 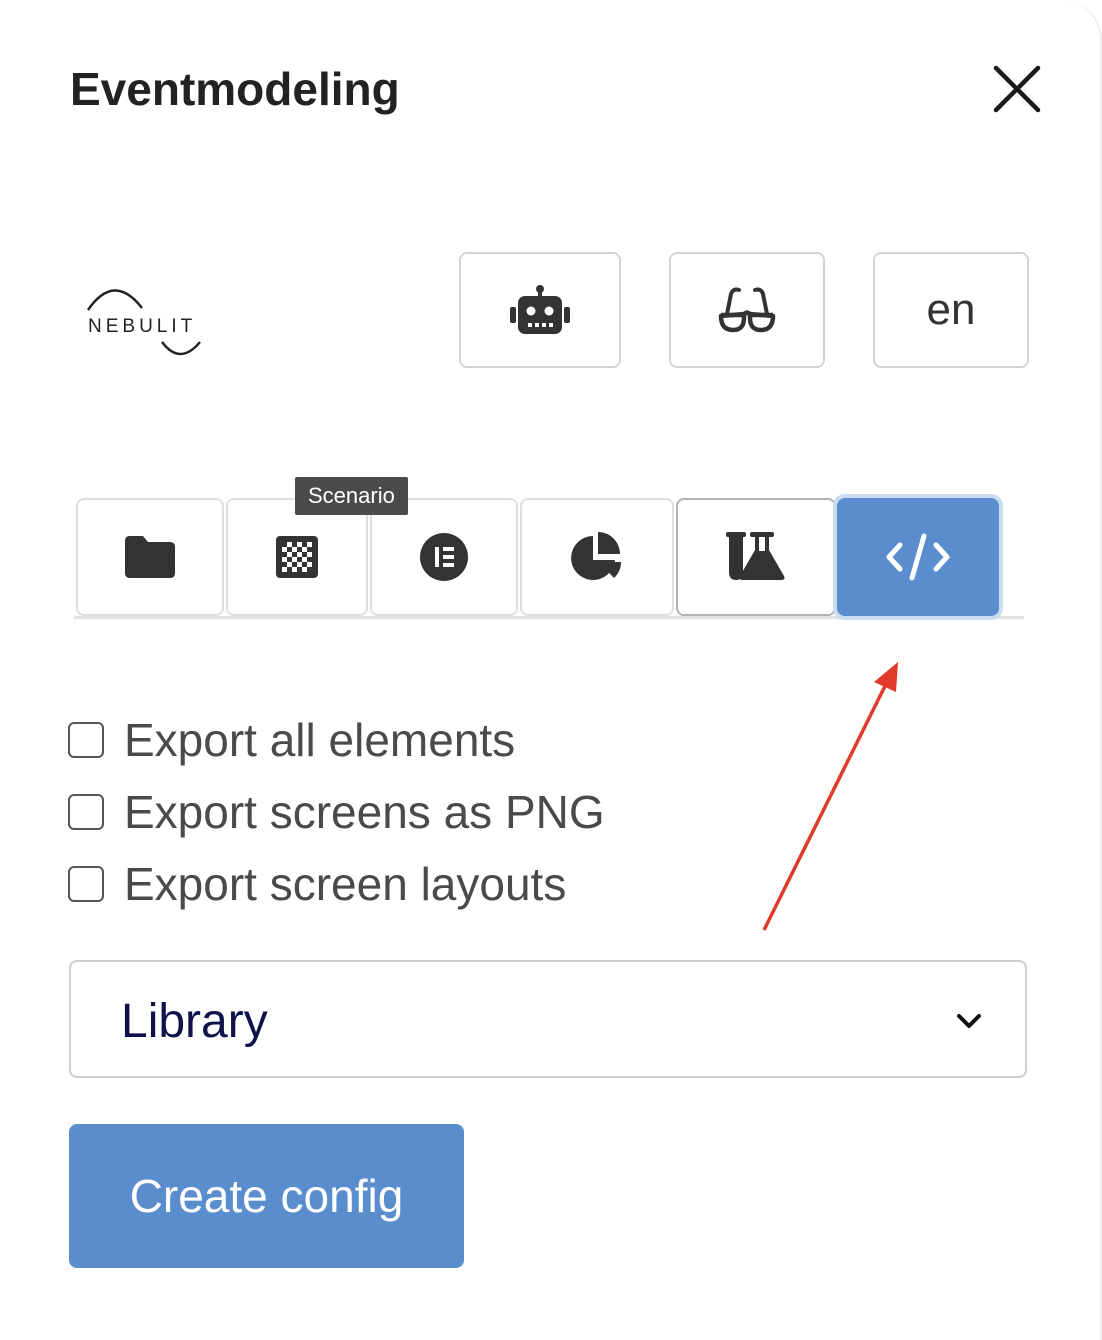 What do you see at coordinates (351, 496) in the screenshot?
I see `scenario-tooltip: Scenario` at bounding box center [351, 496].